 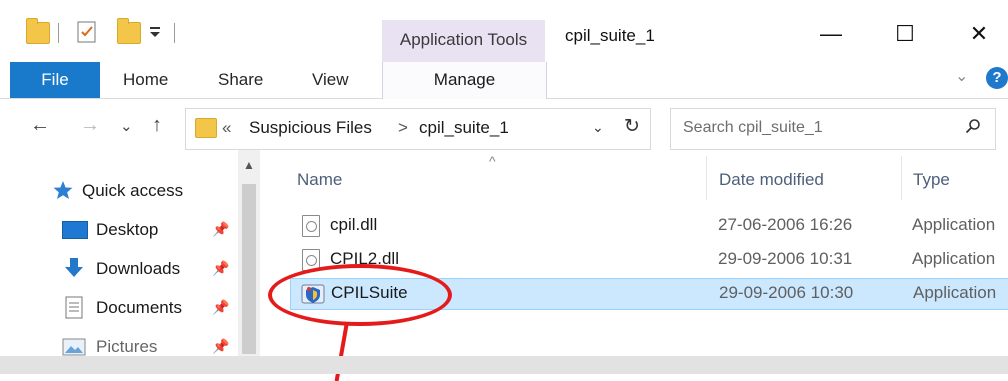 I want to click on nav-item-downloads: Downloads, so click(x=138, y=269).